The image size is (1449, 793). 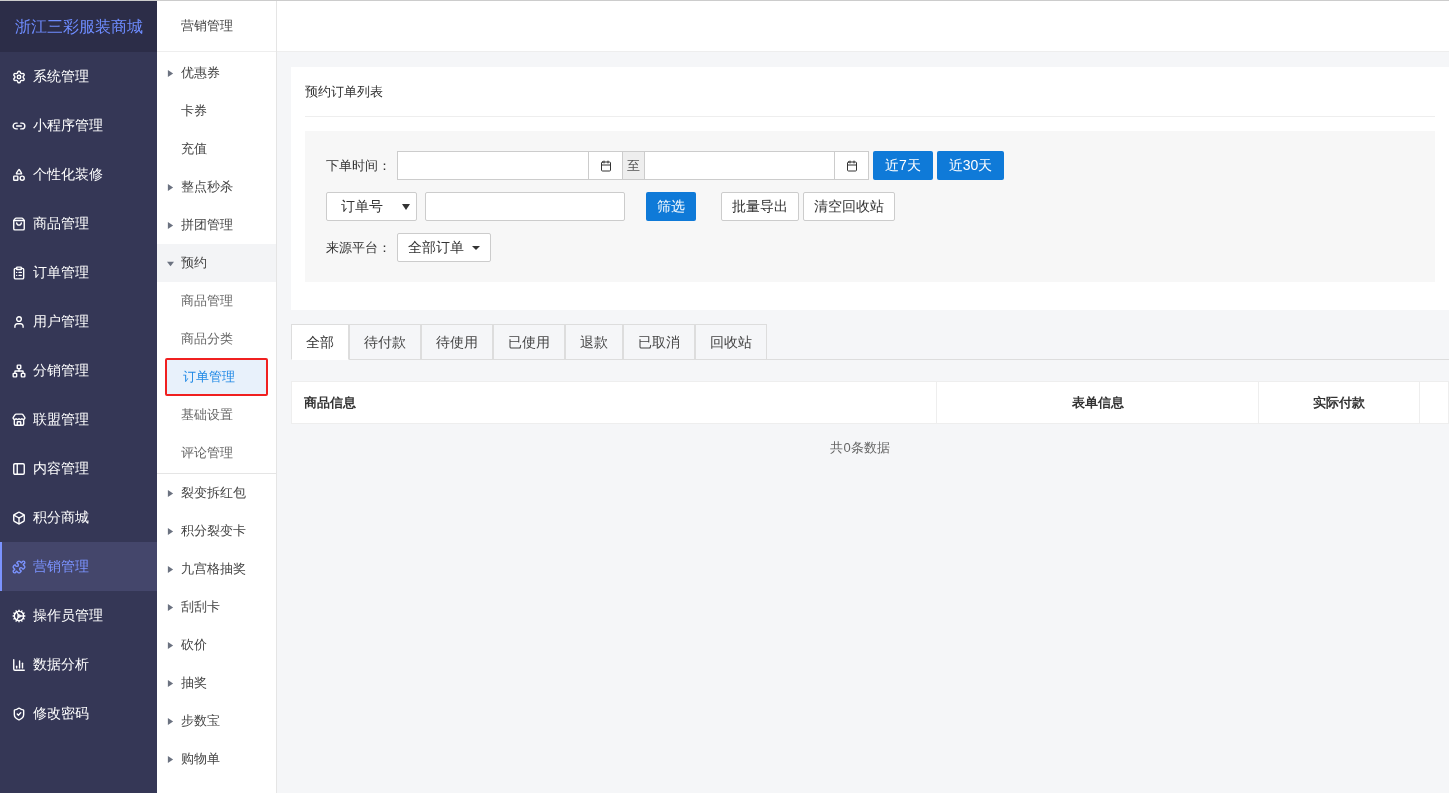 I want to click on empty-message: 共0条数据, so click(x=860, y=448).